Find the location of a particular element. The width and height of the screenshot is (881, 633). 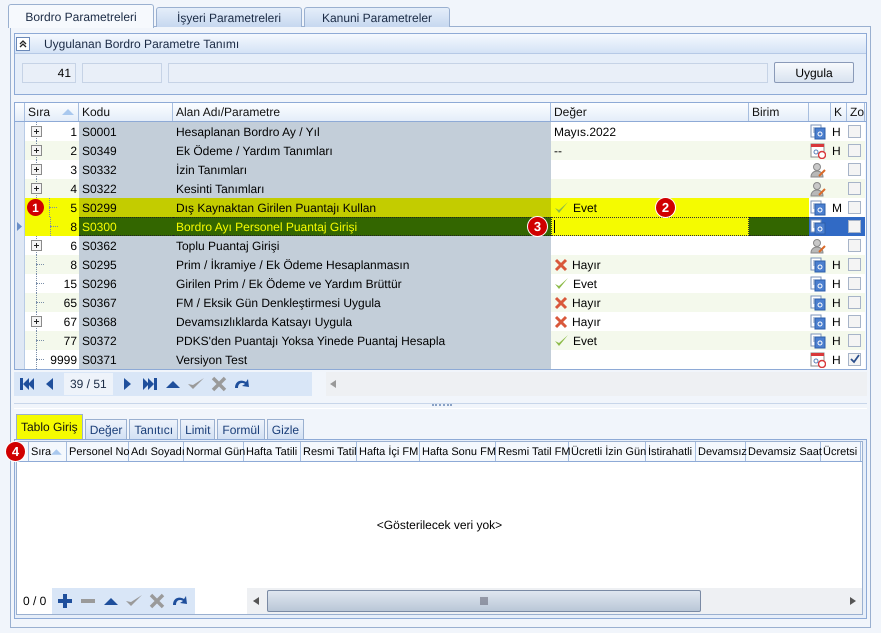

column-header: Hafta Sonu FM is located at coordinates (458, 451).